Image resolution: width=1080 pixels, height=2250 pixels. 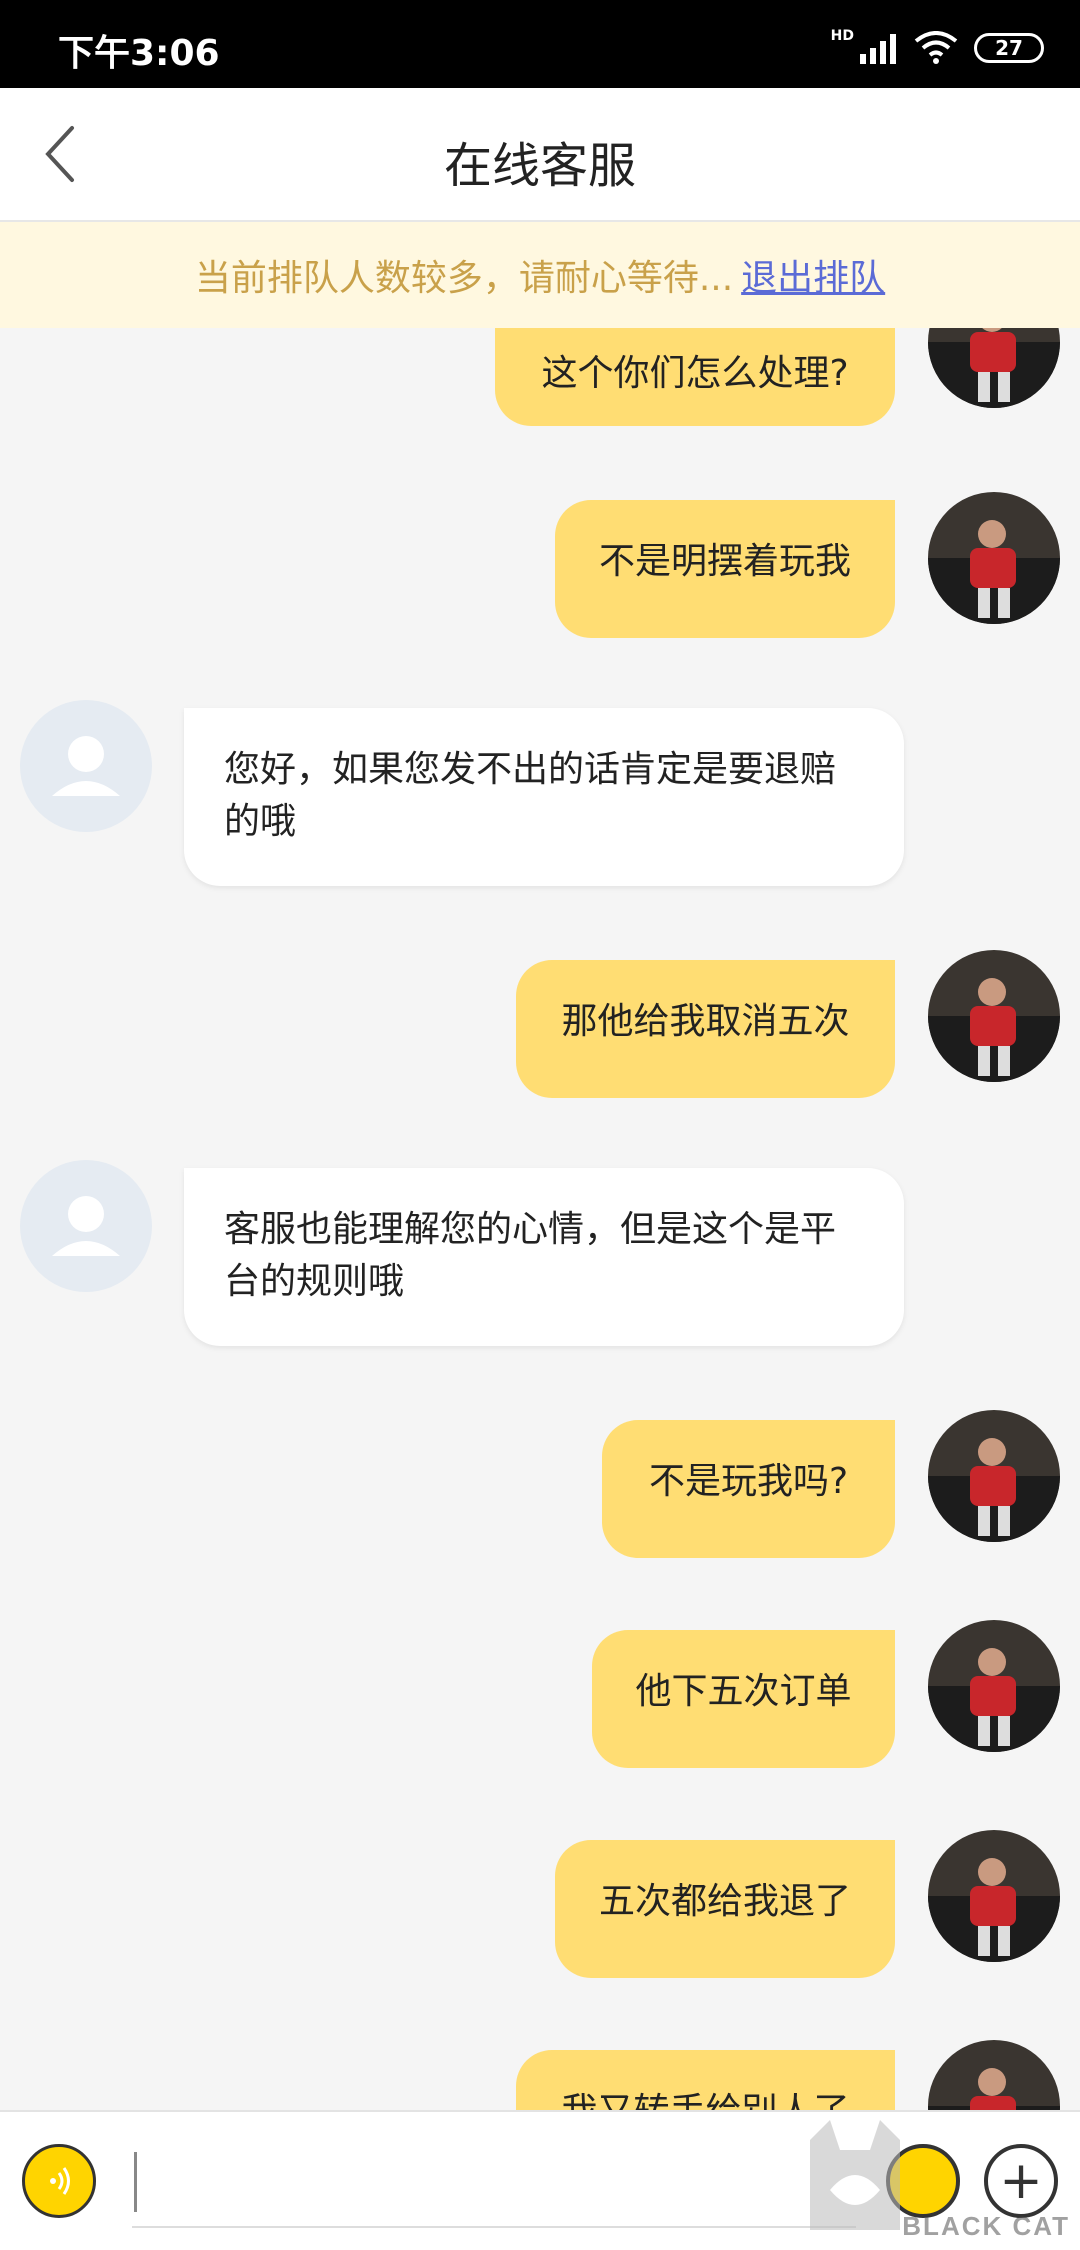 What do you see at coordinates (725, 569) in the screenshot?
I see `user-message-bubble: 不是明摆着玩我` at bounding box center [725, 569].